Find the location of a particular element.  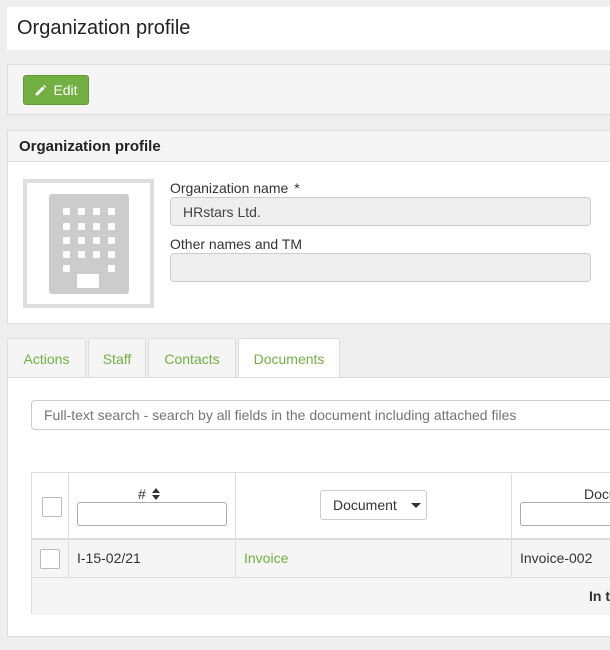

select-all-checkbox is located at coordinates (52, 507).